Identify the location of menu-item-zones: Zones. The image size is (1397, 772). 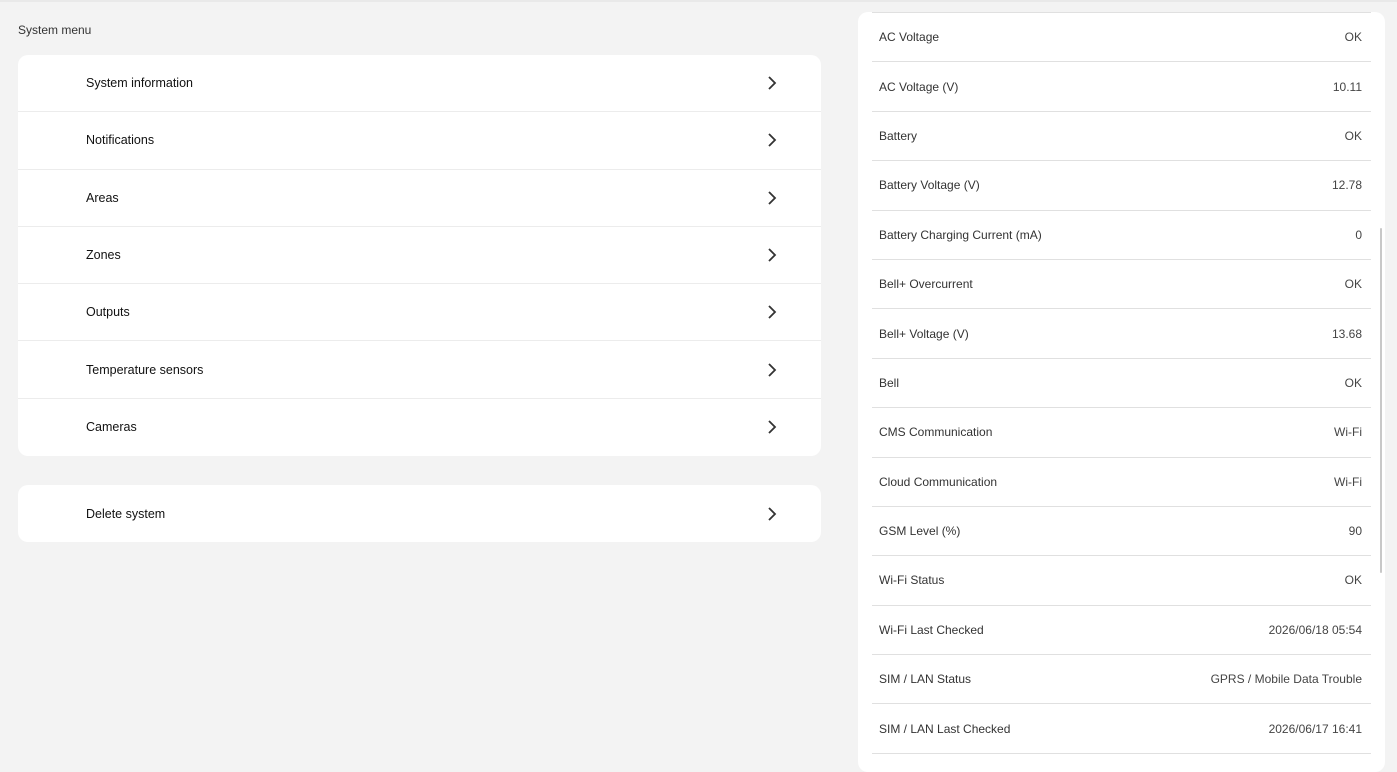
(419, 256).